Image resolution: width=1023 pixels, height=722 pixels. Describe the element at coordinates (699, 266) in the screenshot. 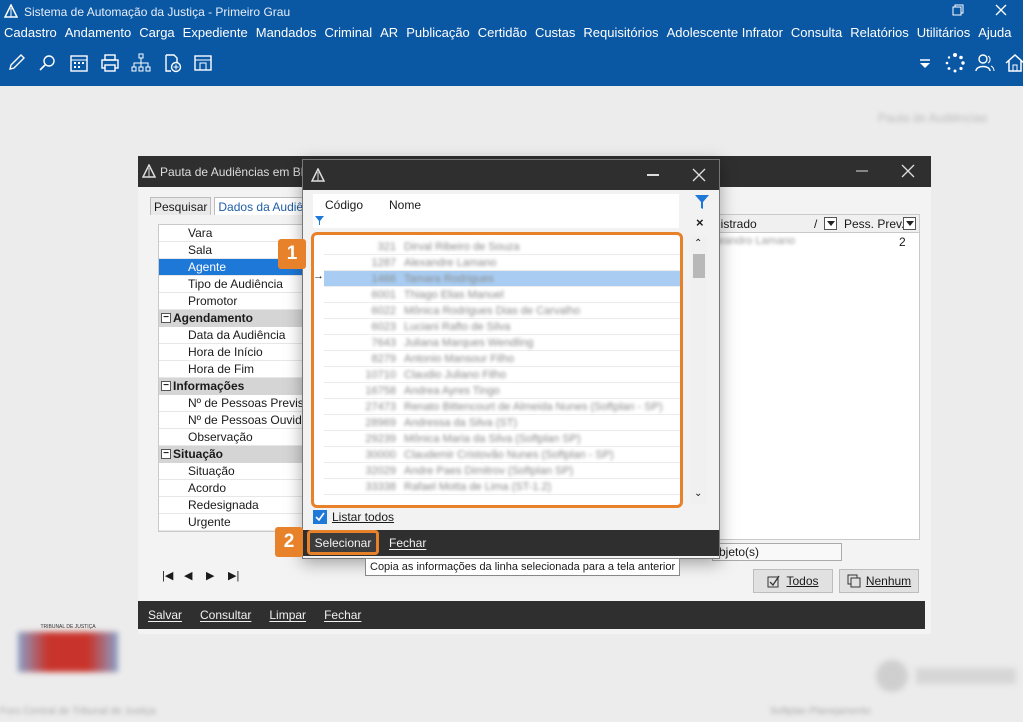

I see `scroll-thumb` at that location.